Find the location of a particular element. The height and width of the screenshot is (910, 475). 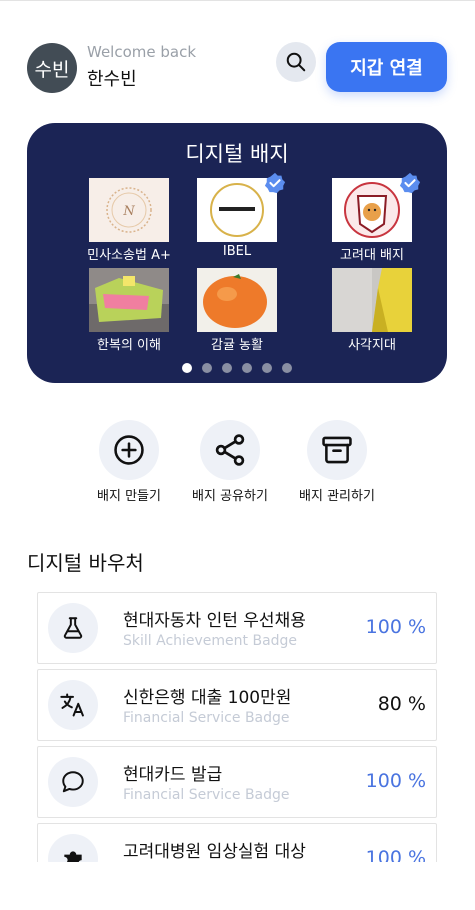

voucher-card: 고려대병원 임상실험 대상 100 % is located at coordinates (237, 842).